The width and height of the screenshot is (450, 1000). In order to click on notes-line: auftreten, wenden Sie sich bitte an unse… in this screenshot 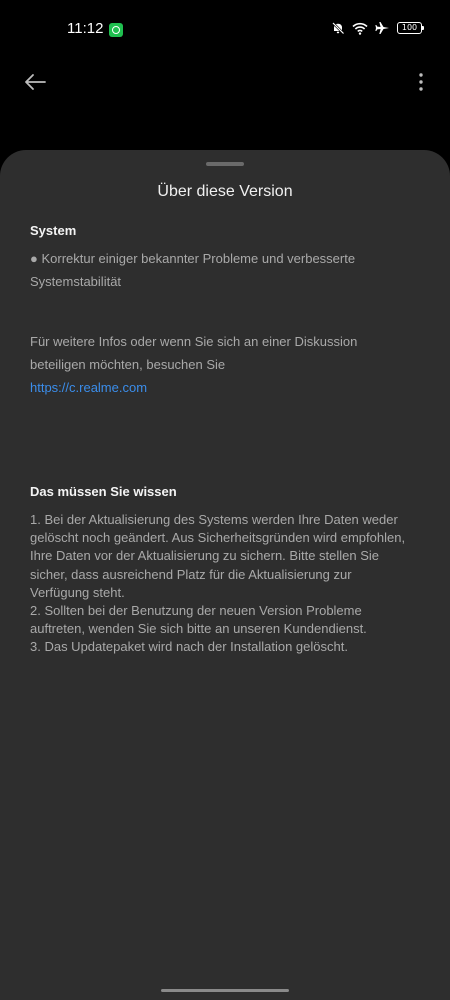, I will do `click(198, 629)`.